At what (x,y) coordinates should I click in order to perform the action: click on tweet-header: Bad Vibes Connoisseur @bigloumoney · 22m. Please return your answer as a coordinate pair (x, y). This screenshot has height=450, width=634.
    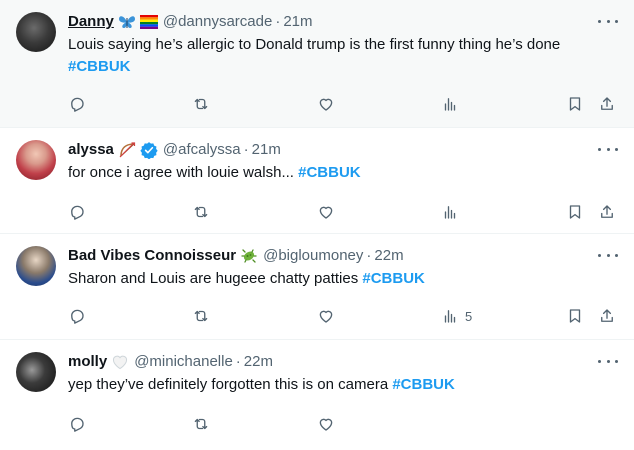
    Looking at the image, I should click on (343, 256).